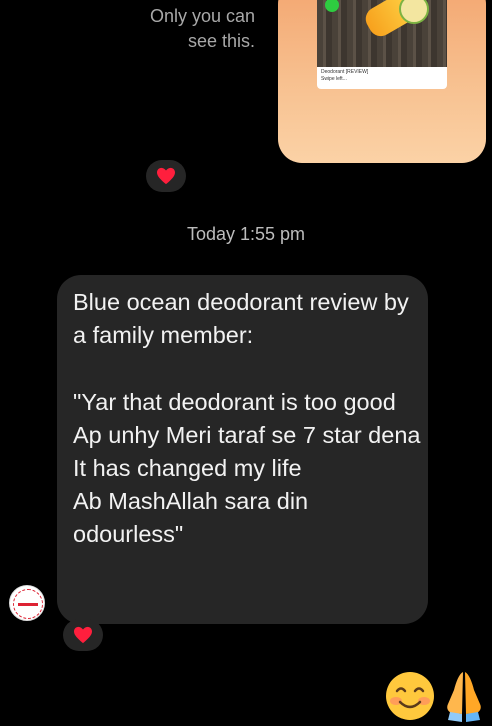 The width and height of the screenshot is (492, 726). I want to click on only-you-notice: Only you can see this., so click(187, 29).